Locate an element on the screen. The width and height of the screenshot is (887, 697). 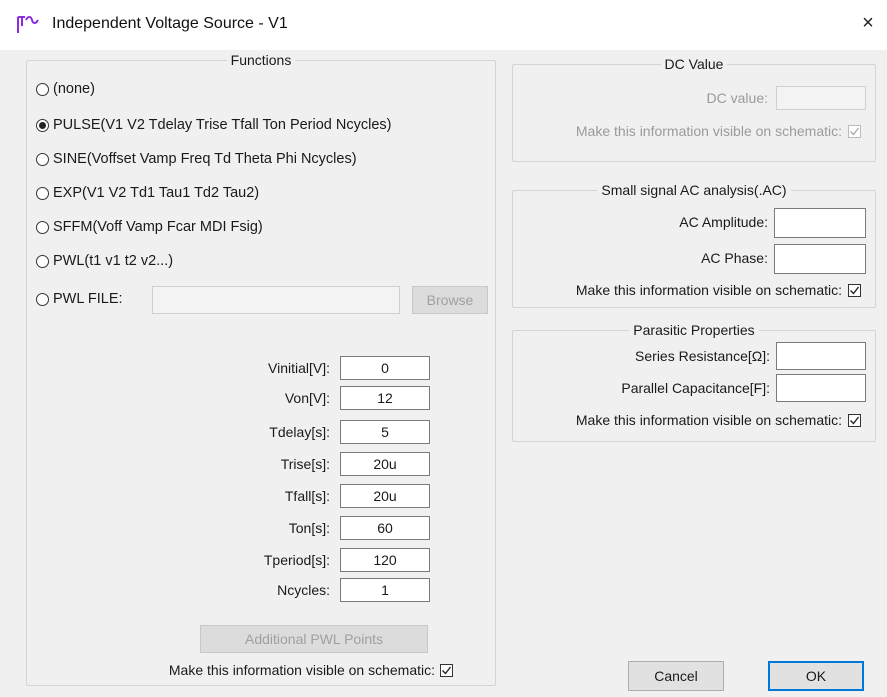
title-bar: Independent Voltage Source - V1 × is located at coordinates (443, 25).